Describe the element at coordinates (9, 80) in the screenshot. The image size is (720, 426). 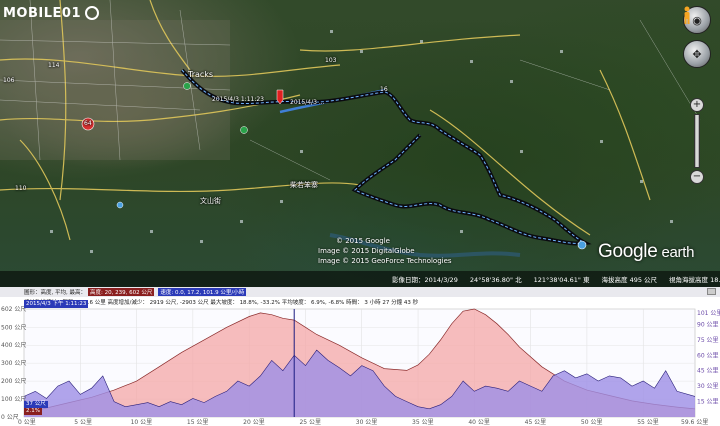
I see `road-number-label: 106` at that location.